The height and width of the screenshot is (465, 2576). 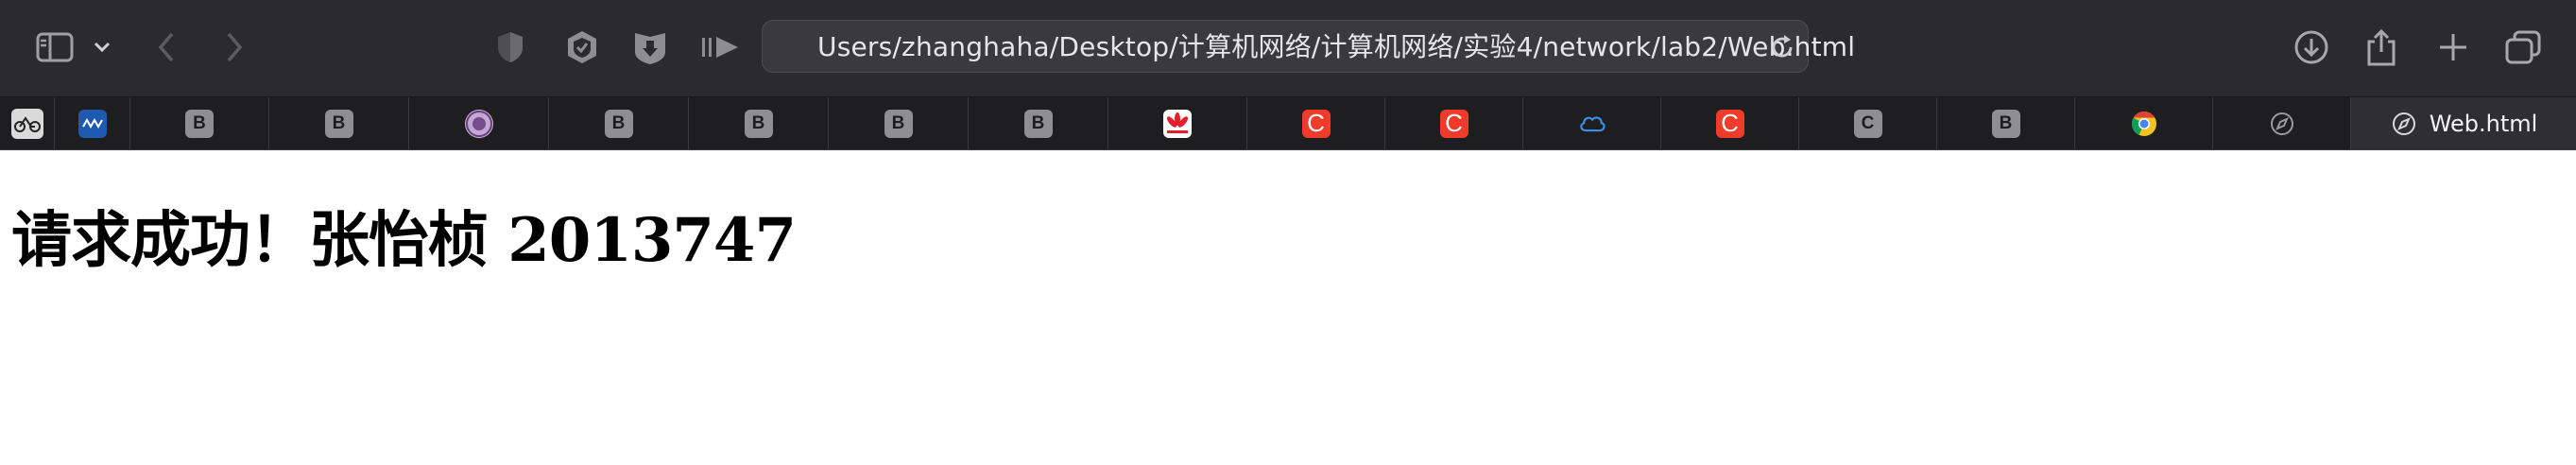 I want to click on tab-12: C, so click(x=1454, y=123).